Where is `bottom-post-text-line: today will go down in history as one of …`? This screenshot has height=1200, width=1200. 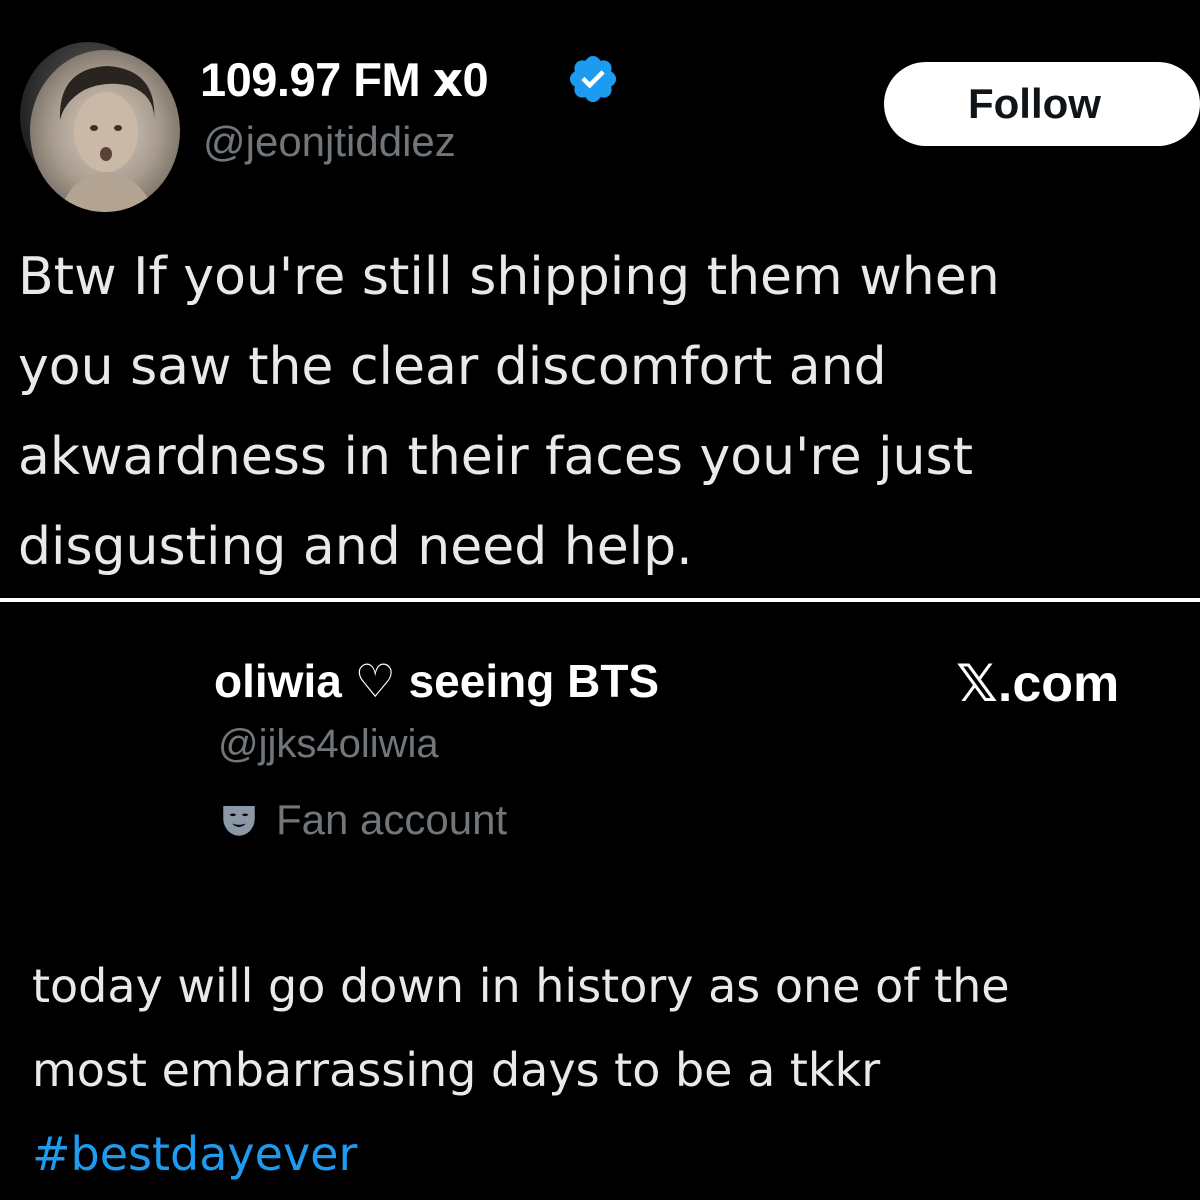 bottom-post-text-line: today will go down in history as one of … is located at coordinates (521, 986).